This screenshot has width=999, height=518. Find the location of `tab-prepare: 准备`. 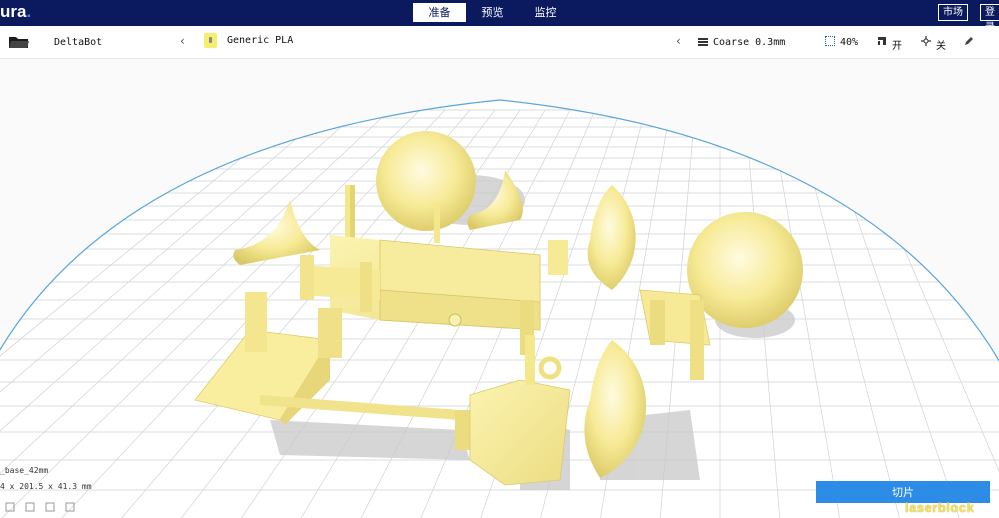

tab-prepare: 准备 is located at coordinates (439, 12).